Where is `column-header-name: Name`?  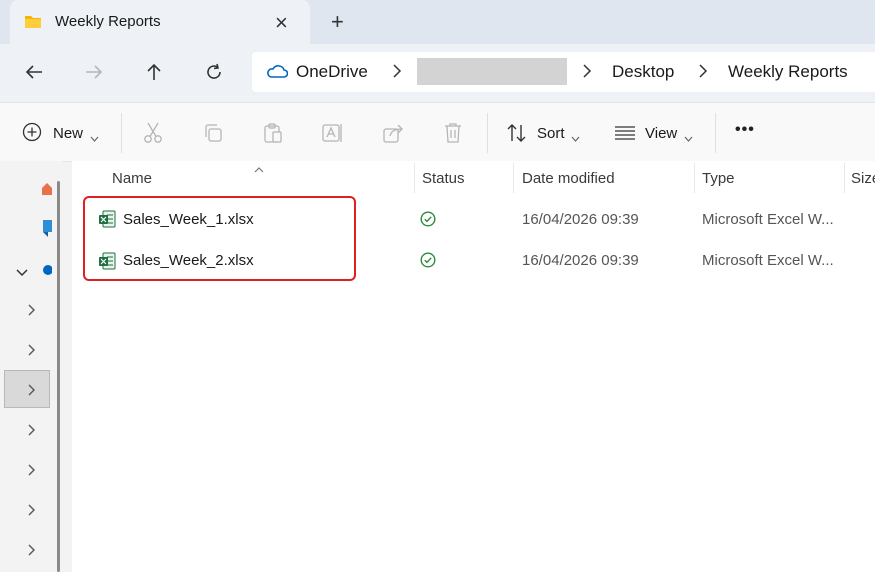
column-header-name: Name is located at coordinates (132, 178).